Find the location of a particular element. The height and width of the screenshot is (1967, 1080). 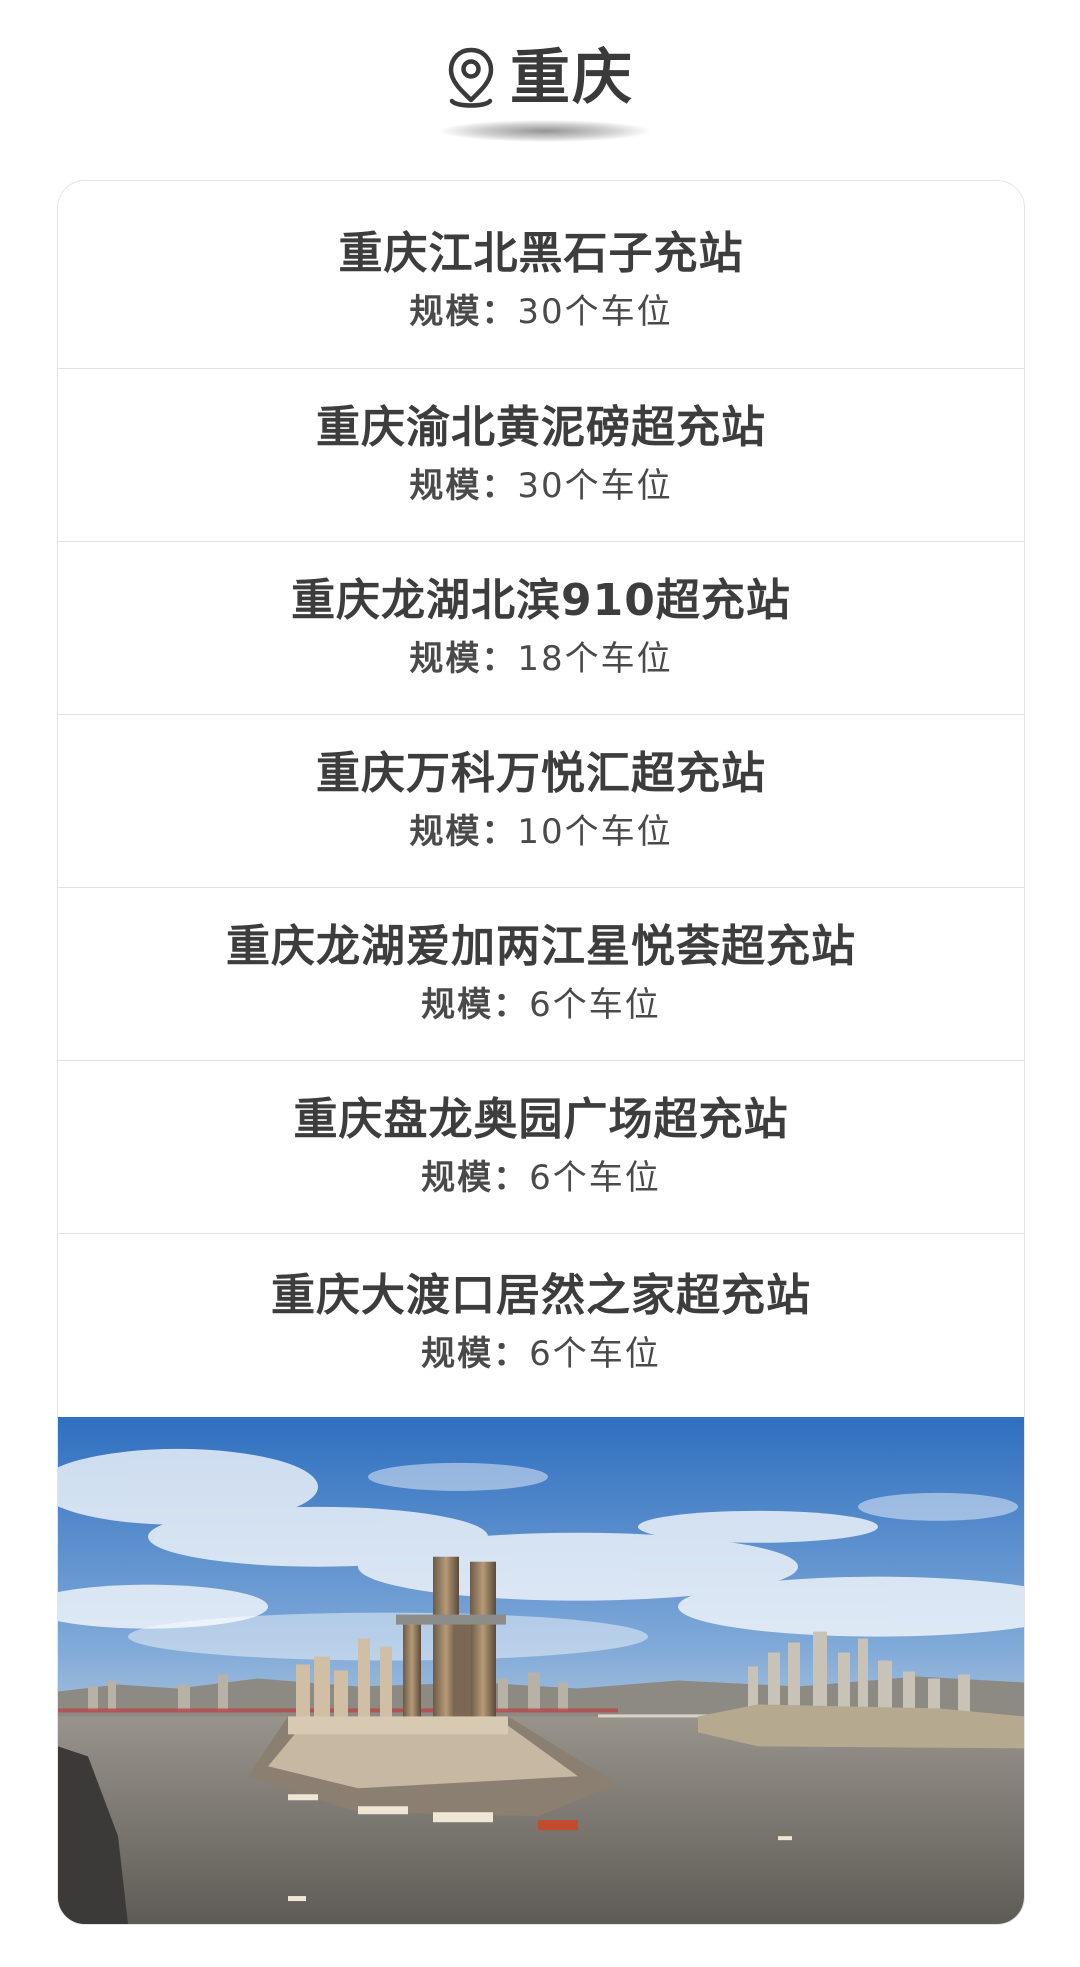

location-pin-icon is located at coordinates (471, 77).